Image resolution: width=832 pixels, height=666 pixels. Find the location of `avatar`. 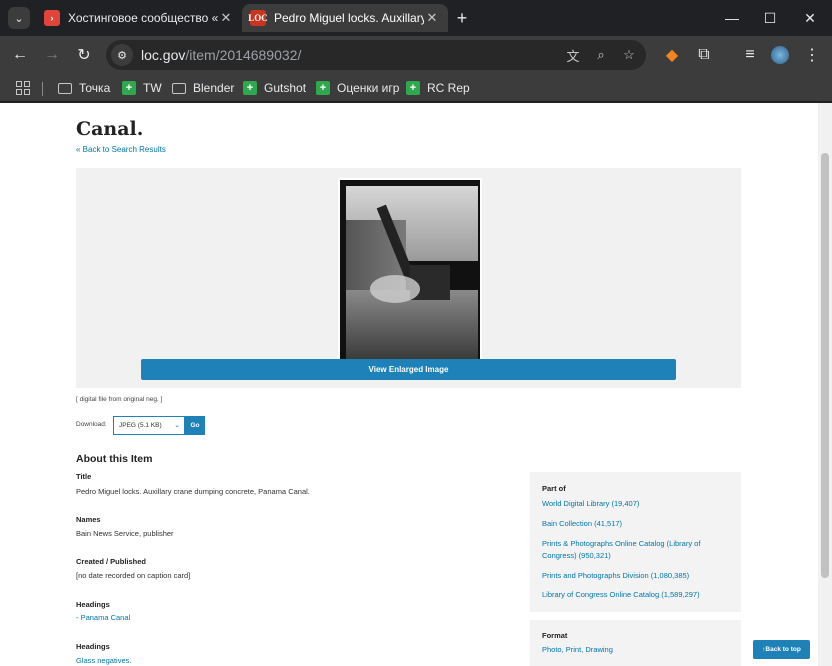

avatar is located at coordinates (780, 55).